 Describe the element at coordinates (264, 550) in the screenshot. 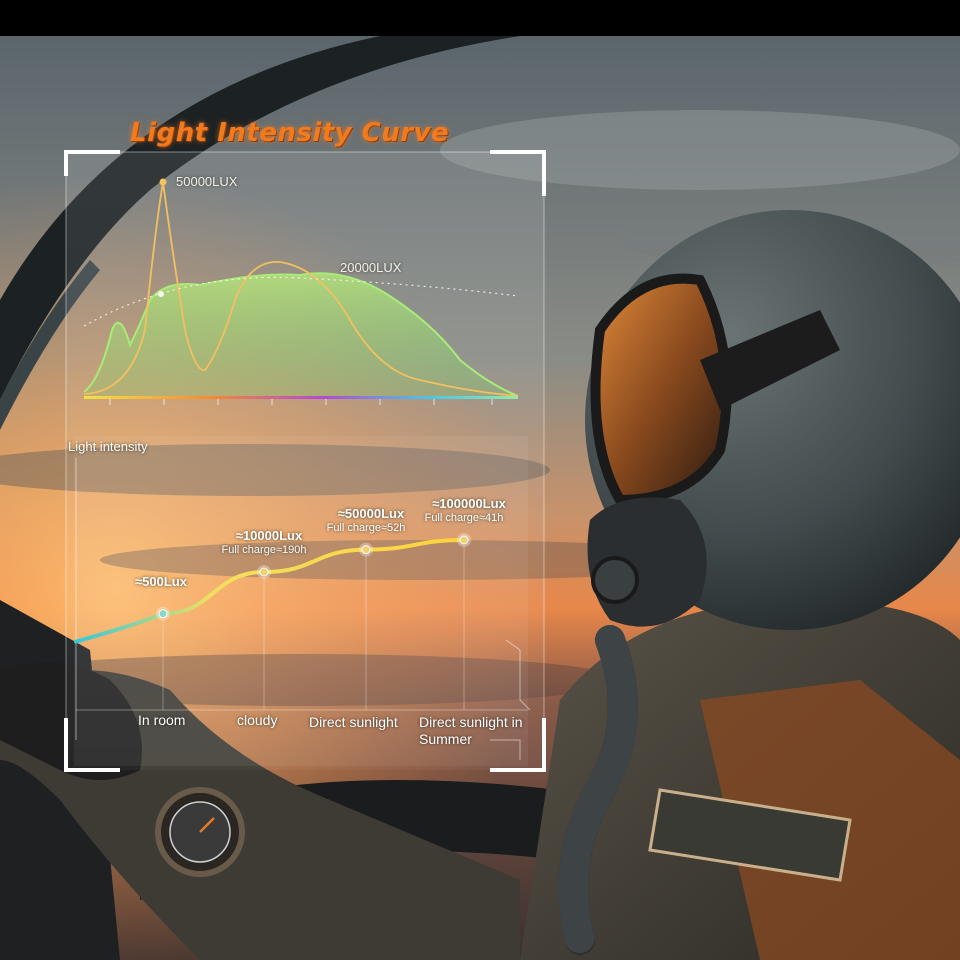

I see `charge-label-1: Full charge≈190h` at that location.